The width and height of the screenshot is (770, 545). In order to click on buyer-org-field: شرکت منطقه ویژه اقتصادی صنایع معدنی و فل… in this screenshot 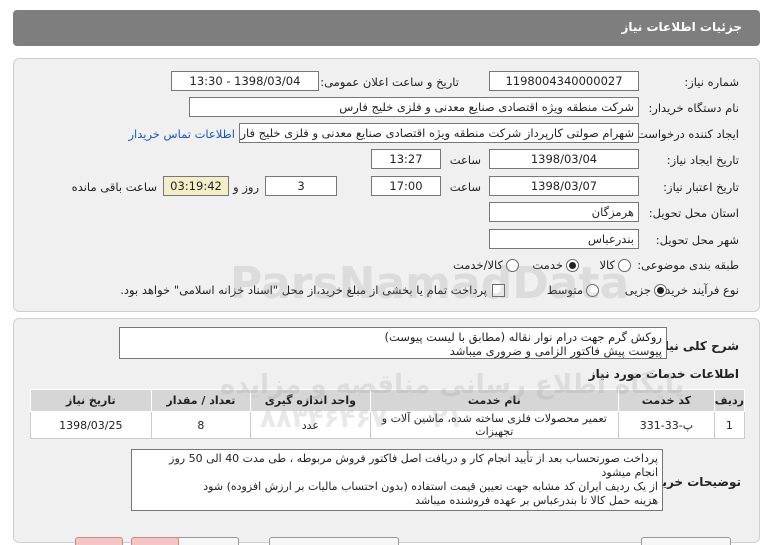, I will do `click(414, 107)`.